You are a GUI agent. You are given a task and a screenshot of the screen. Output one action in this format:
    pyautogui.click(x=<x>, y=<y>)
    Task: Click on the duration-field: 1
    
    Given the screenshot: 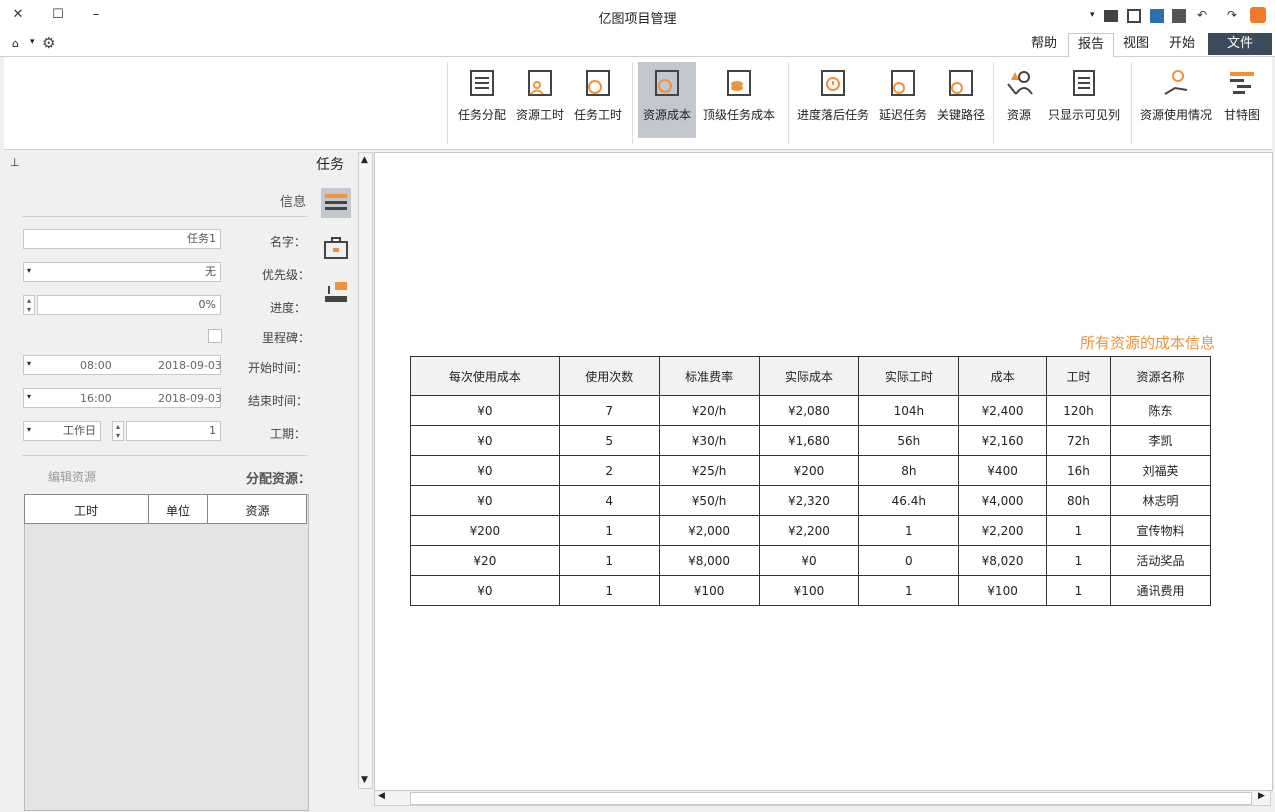 What is the action you would take?
    pyautogui.click(x=173, y=431)
    